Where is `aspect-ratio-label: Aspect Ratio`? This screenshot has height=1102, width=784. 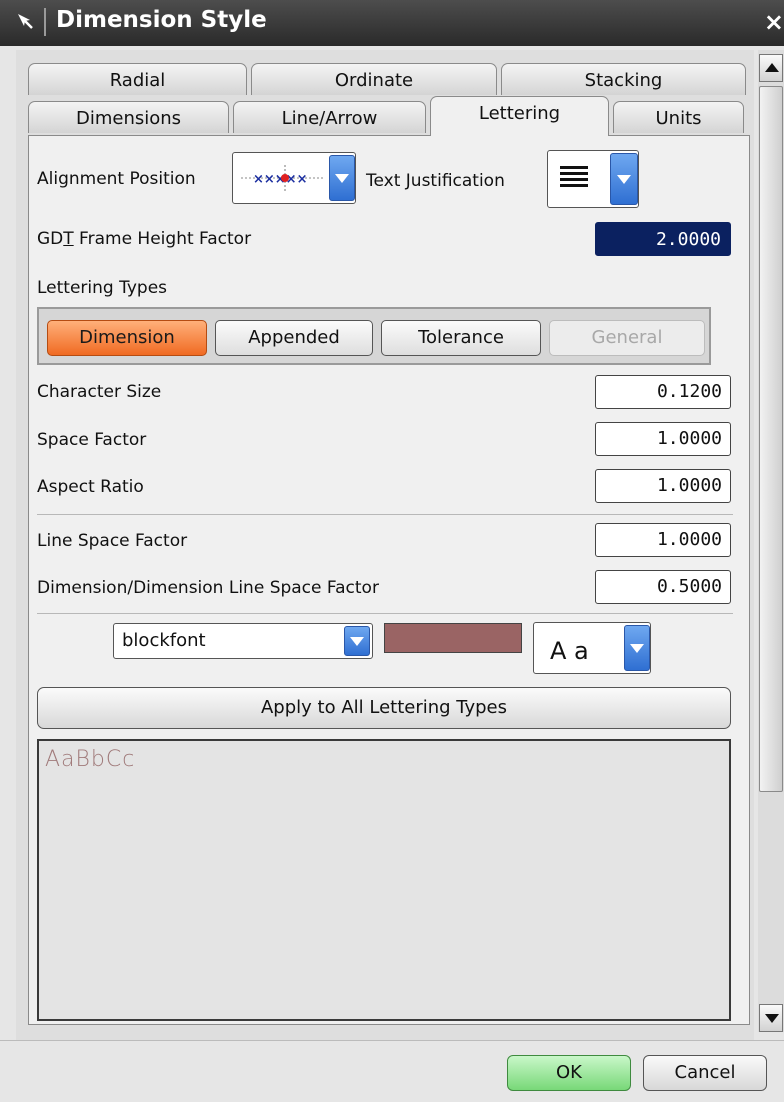 aspect-ratio-label: Aspect Ratio is located at coordinates (90, 487).